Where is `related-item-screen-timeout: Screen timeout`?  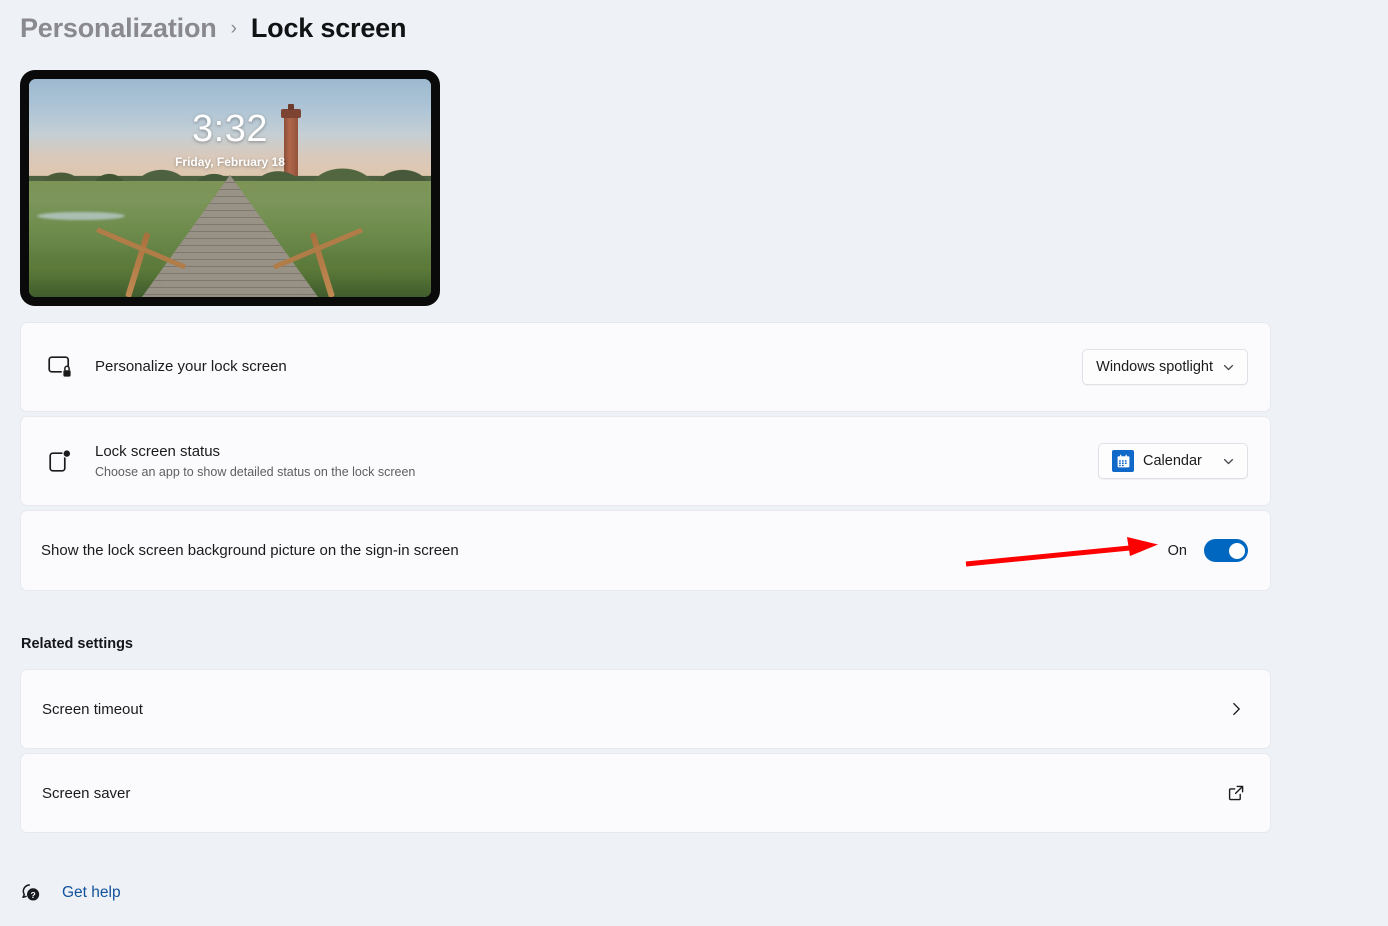 related-item-screen-timeout: Screen timeout is located at coordinates (645, 709).